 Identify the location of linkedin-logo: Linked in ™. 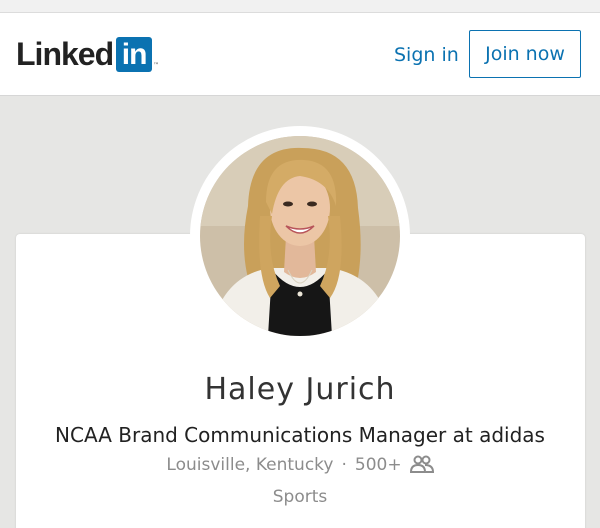
(87, 54).